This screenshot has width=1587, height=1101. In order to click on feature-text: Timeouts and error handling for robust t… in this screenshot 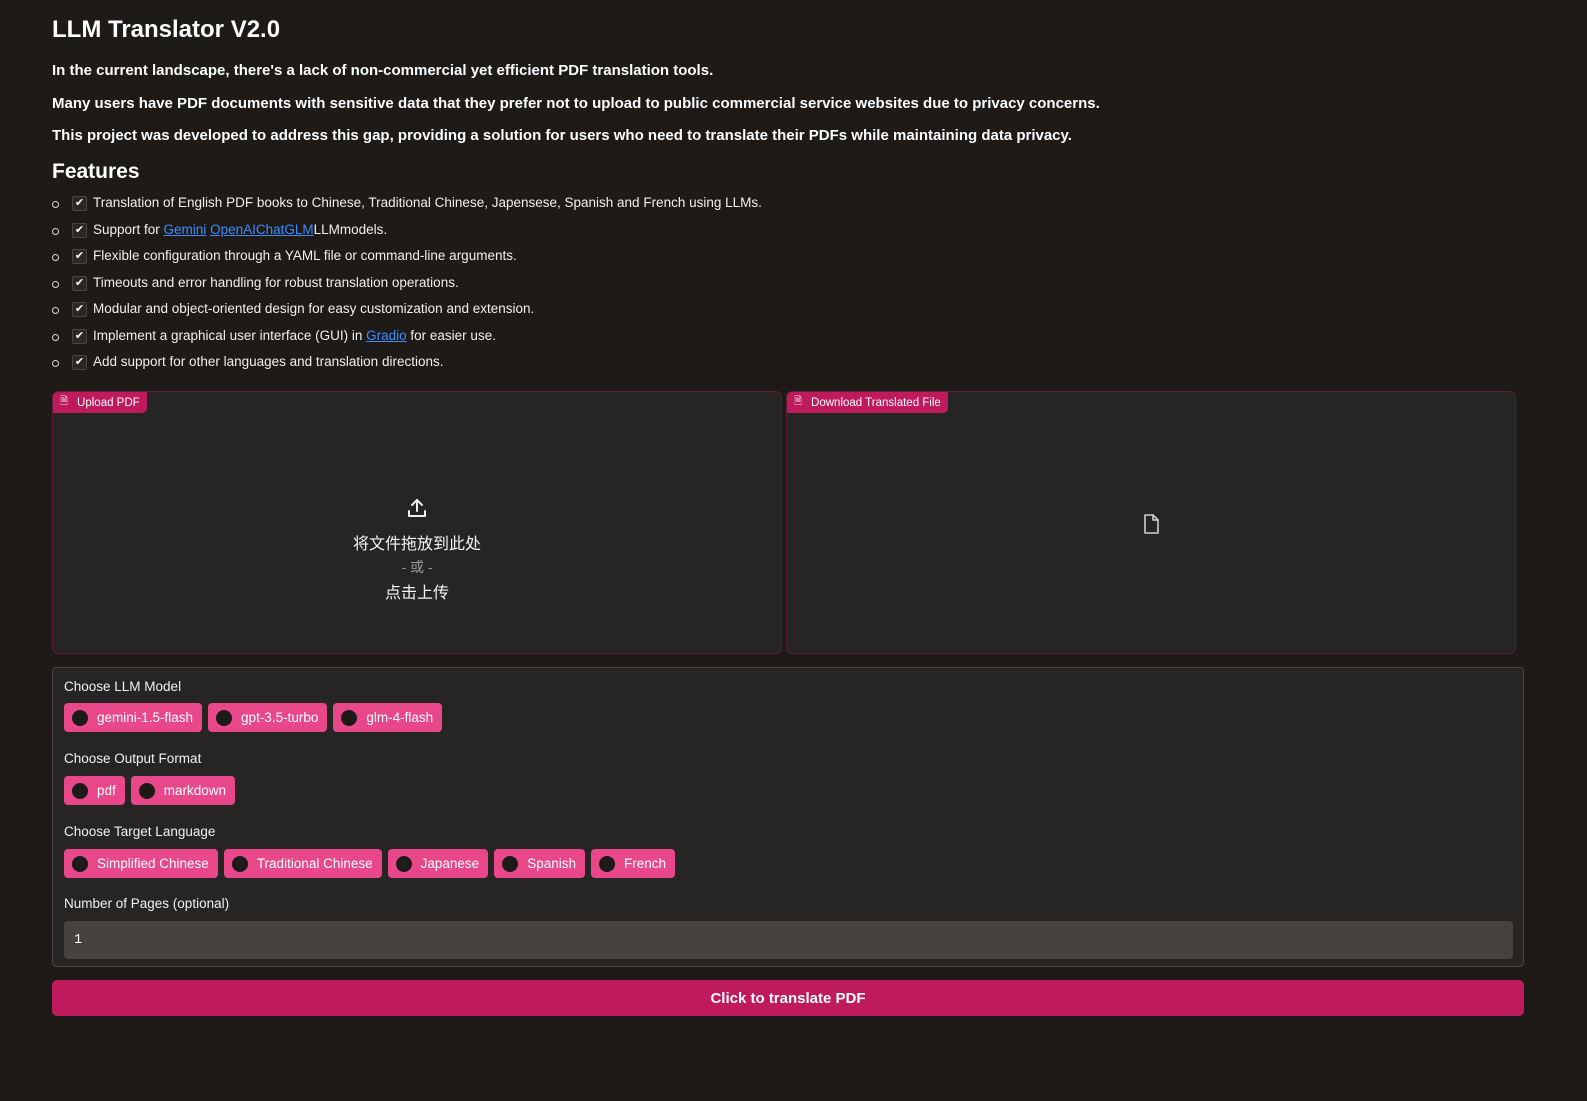, I will do `click(276, 282)`.